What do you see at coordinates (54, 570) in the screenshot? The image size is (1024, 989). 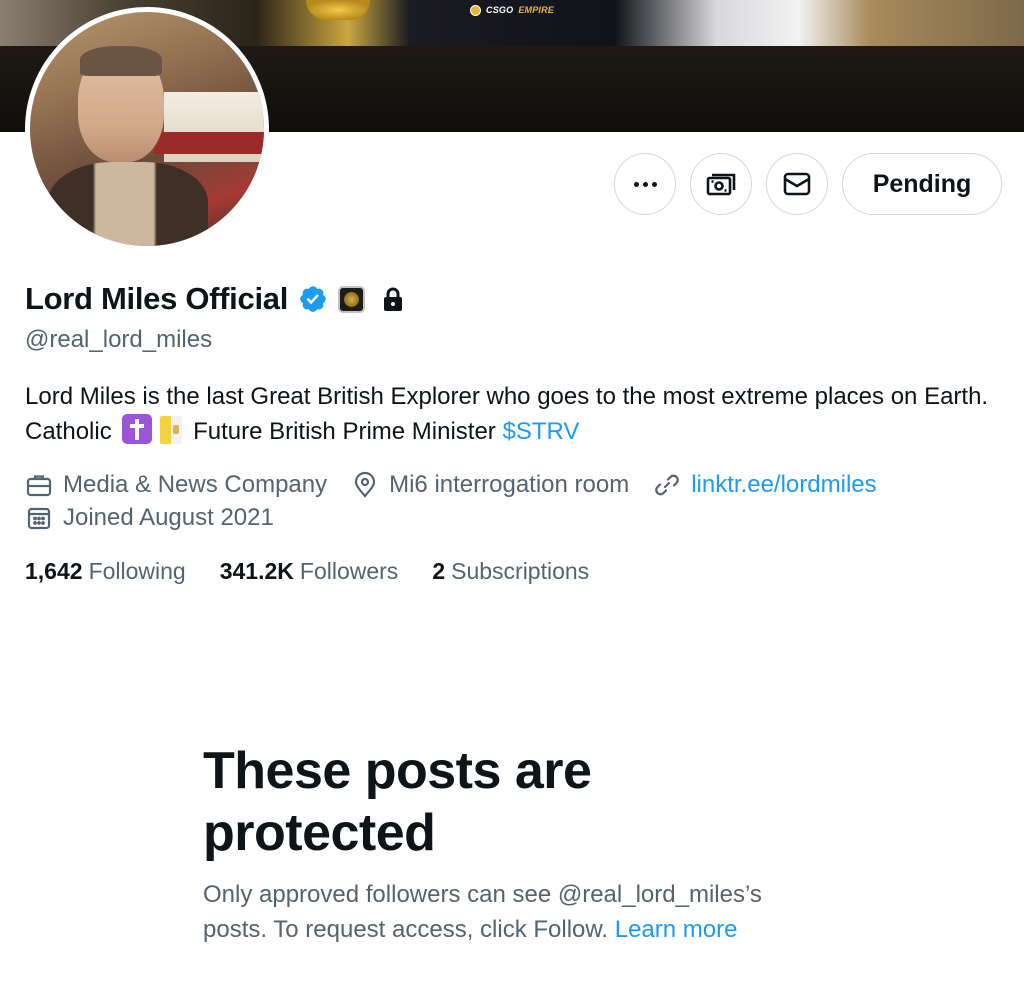 I see `following-count: 1,642` at bounding box center [54, 570].